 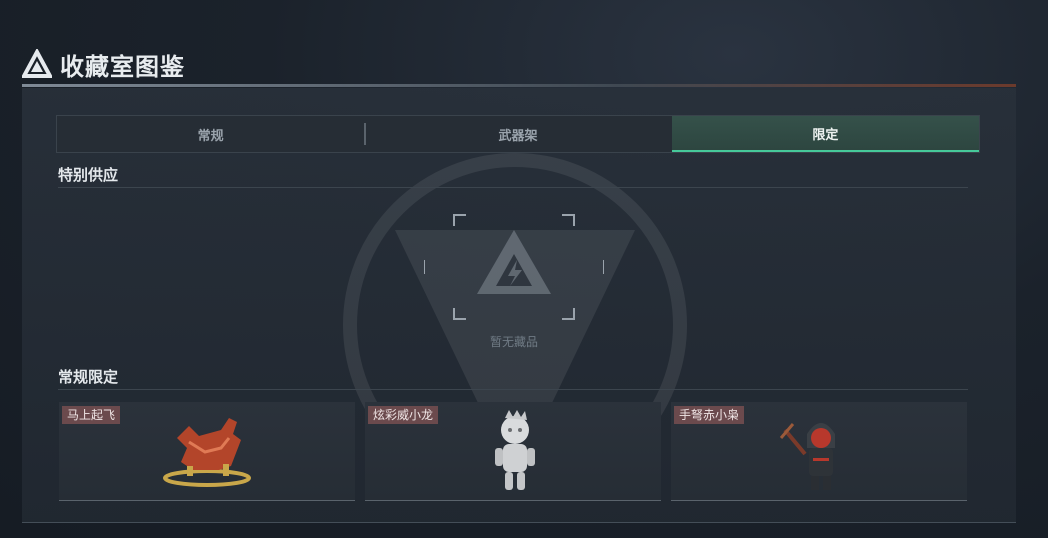 I want to click on item-name-tag: 手弩赤小枭, so click(x=709, y=415).